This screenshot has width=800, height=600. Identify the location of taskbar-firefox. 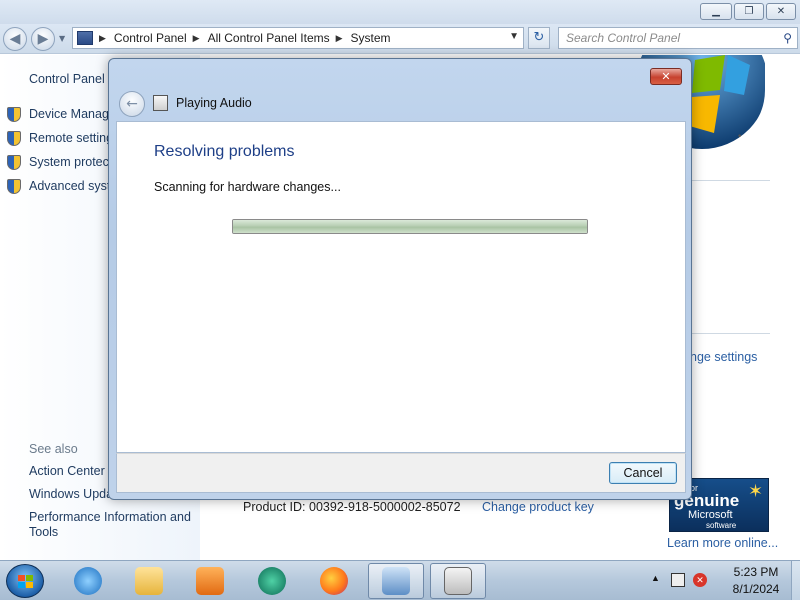
(334, 581).